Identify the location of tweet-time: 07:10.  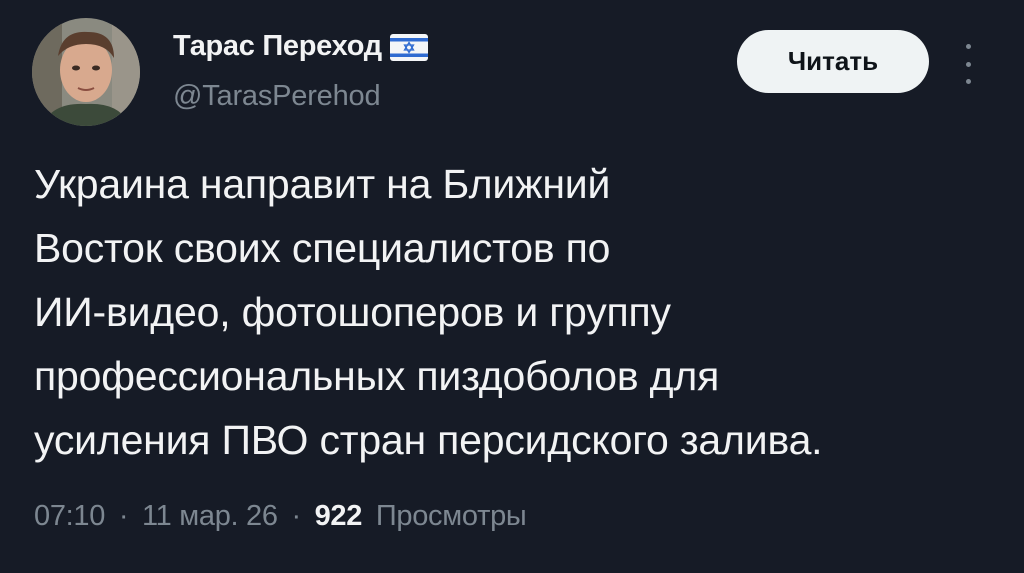
(69, 516).